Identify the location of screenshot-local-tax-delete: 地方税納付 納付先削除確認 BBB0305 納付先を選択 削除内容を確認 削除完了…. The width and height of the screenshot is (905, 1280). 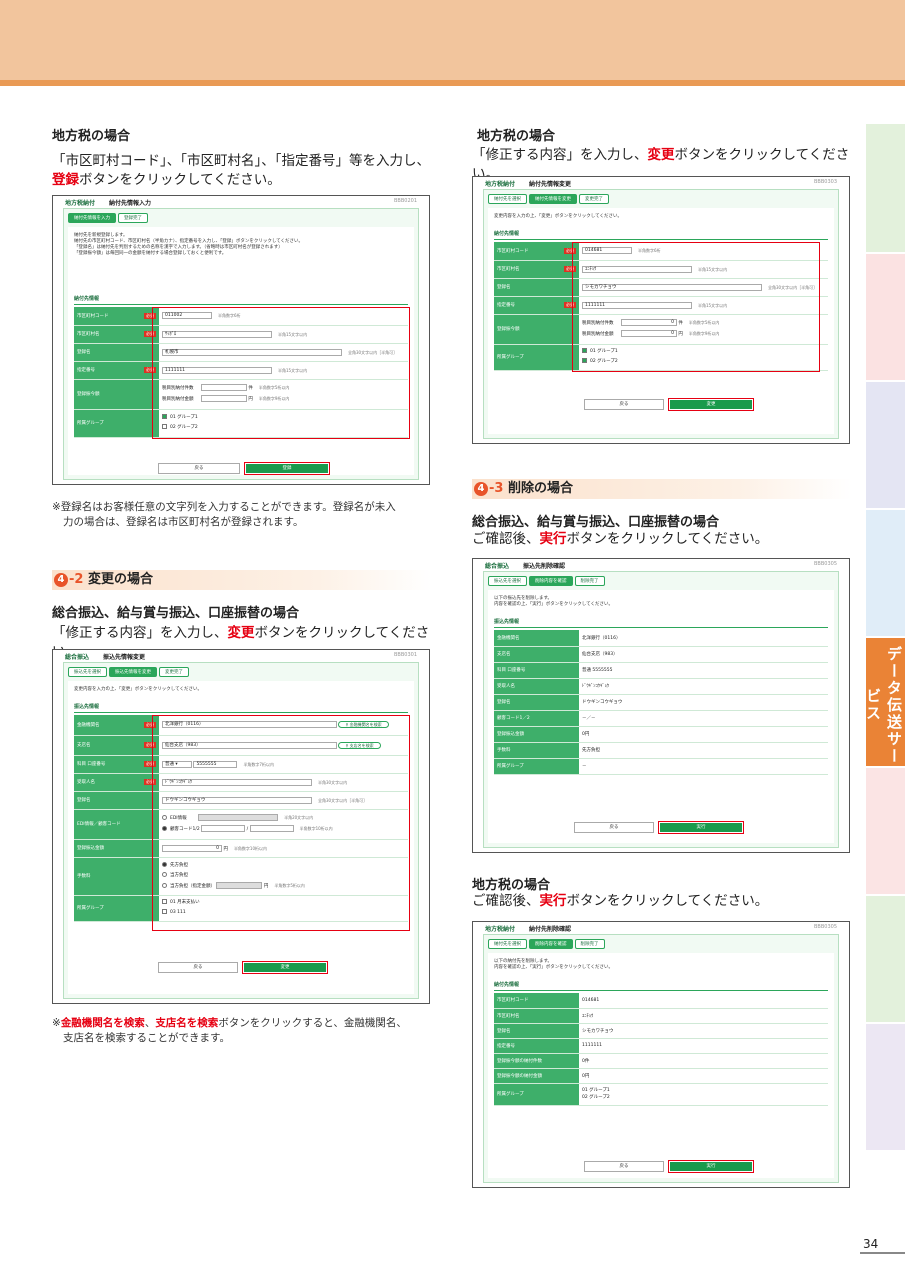
(661, 1054).